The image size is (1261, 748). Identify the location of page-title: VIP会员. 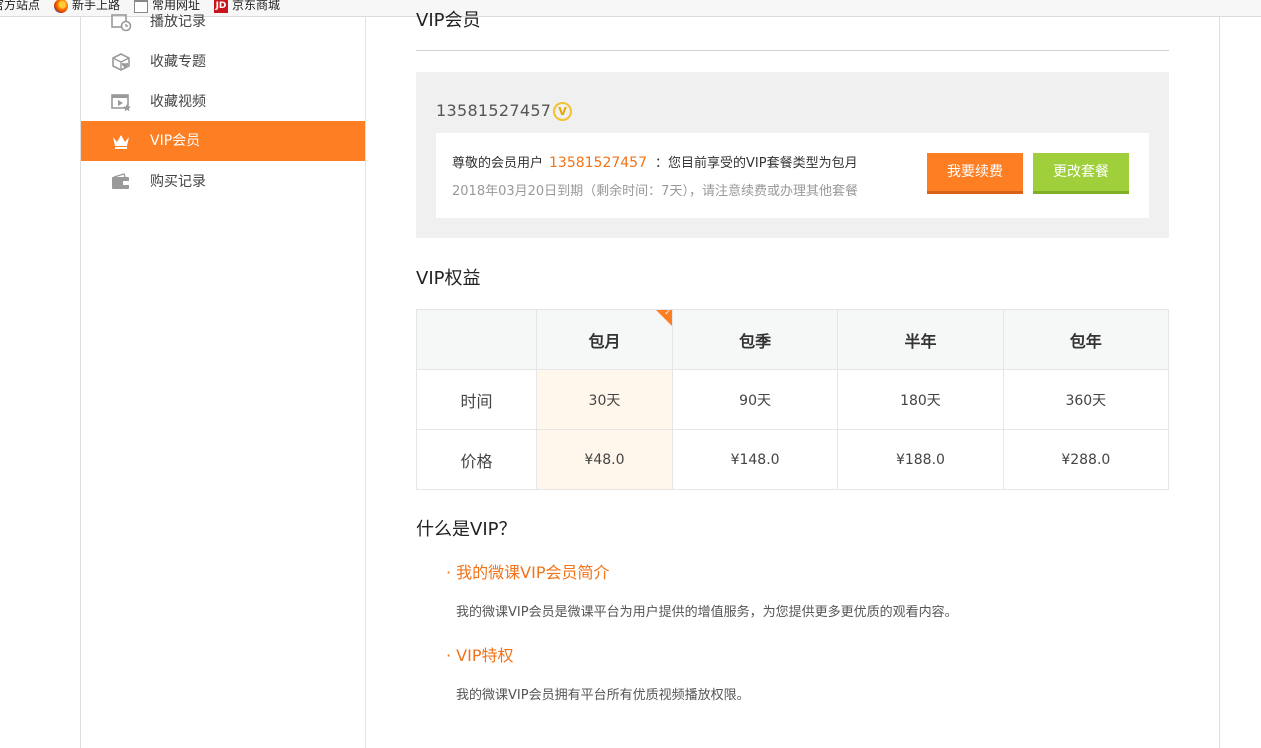
(448, 20).